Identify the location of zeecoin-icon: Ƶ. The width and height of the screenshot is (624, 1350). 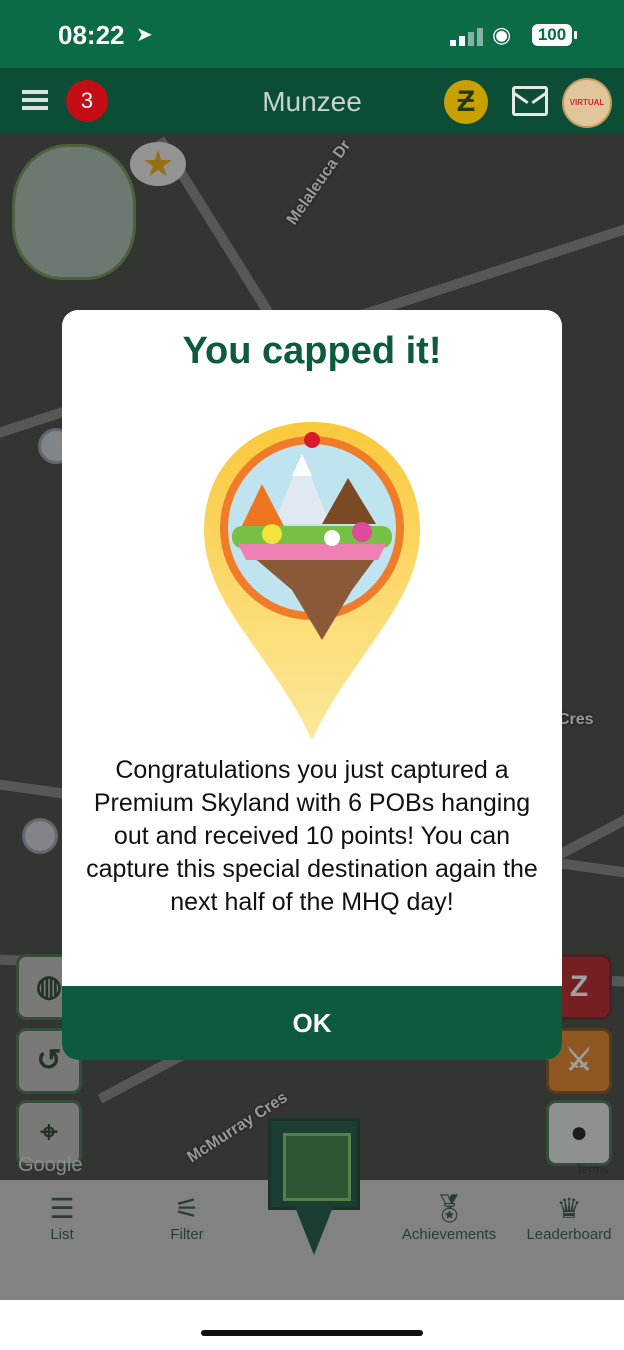
(466, 102).